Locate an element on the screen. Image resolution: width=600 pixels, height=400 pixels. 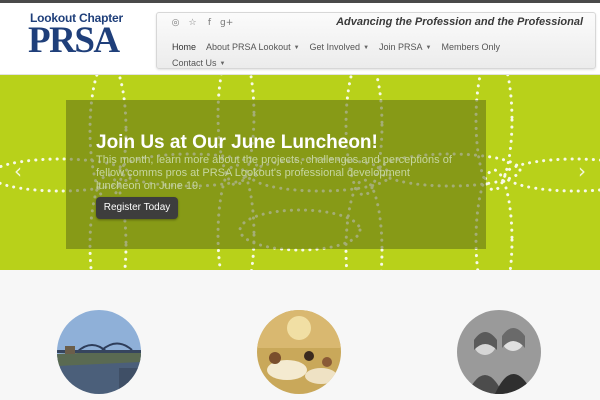
nav-contact: Contact Us ▼ is located at coordinates (198, 63).